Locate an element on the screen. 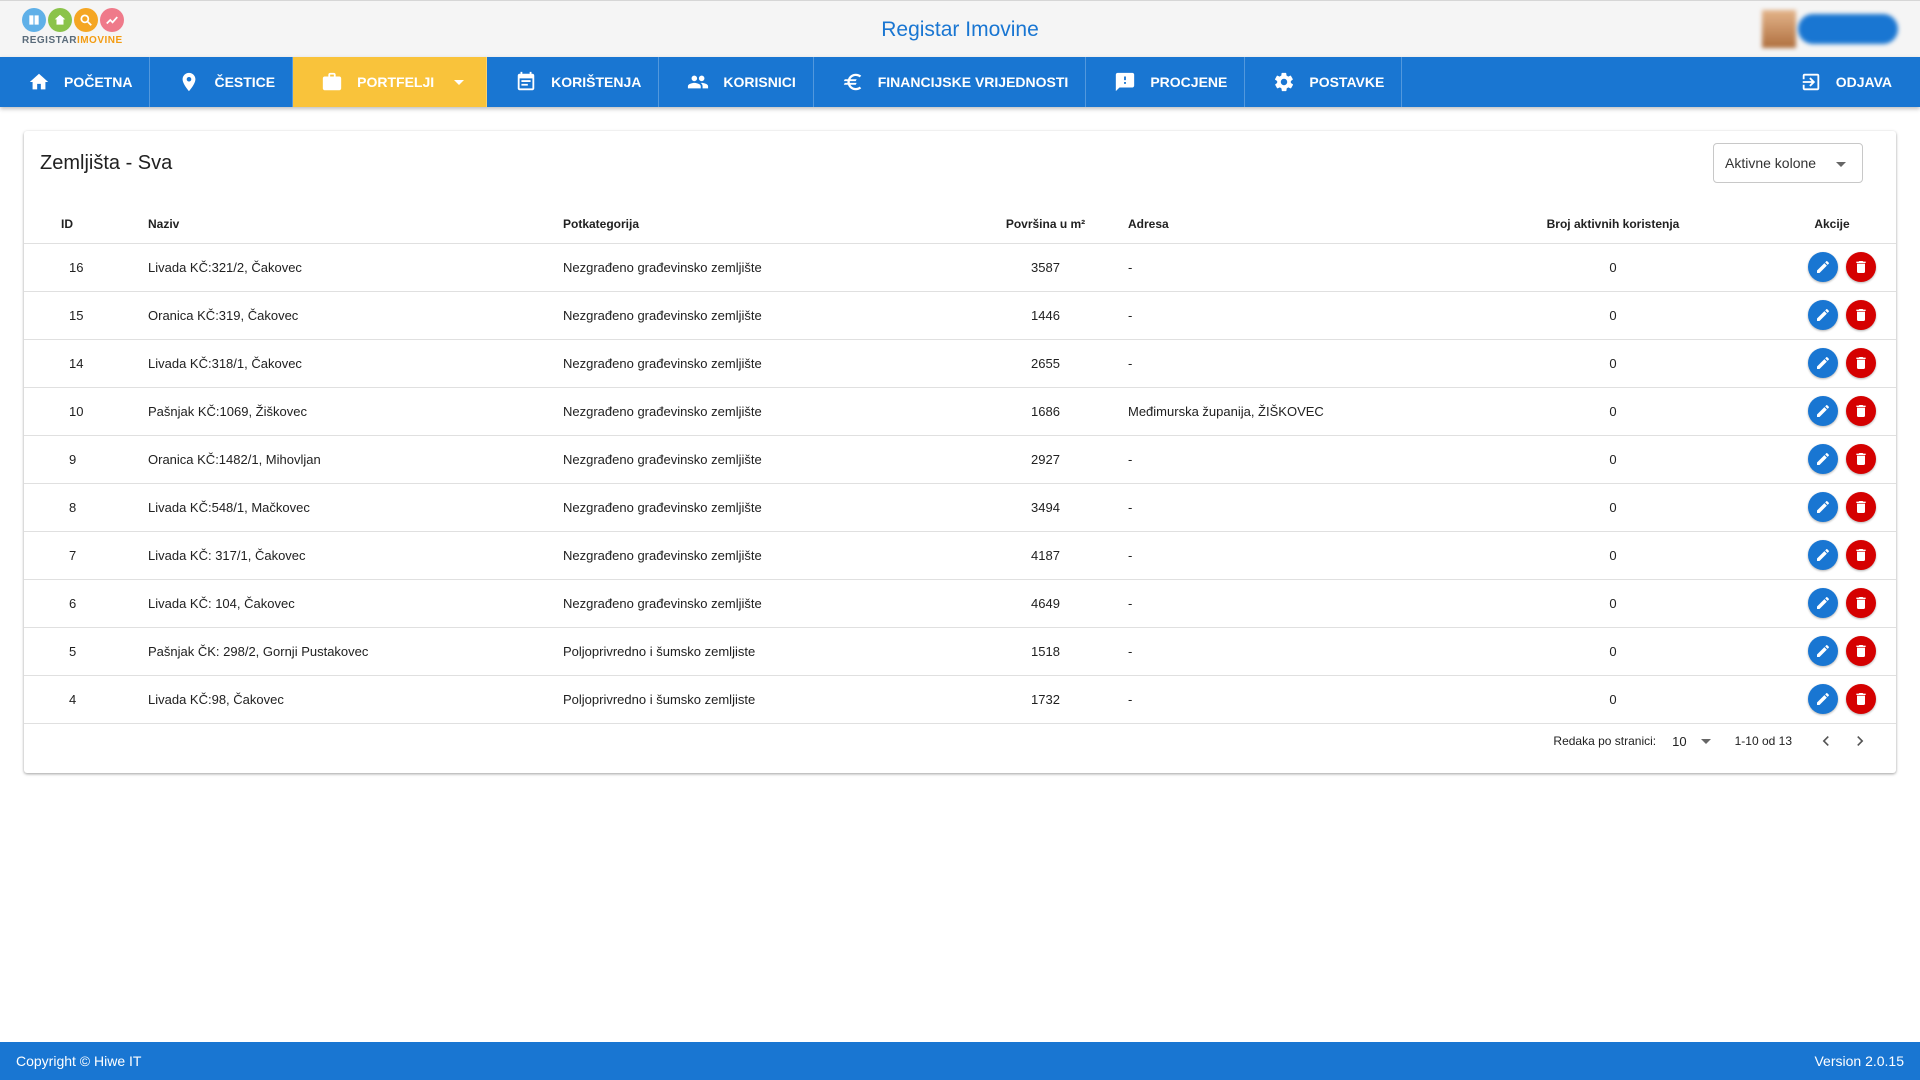 The width and height of the screenshot is (1920, 1080). cell-adresa: Međimurska županija, ŽIŠKOVEC is located at coordinates (1308, 411).